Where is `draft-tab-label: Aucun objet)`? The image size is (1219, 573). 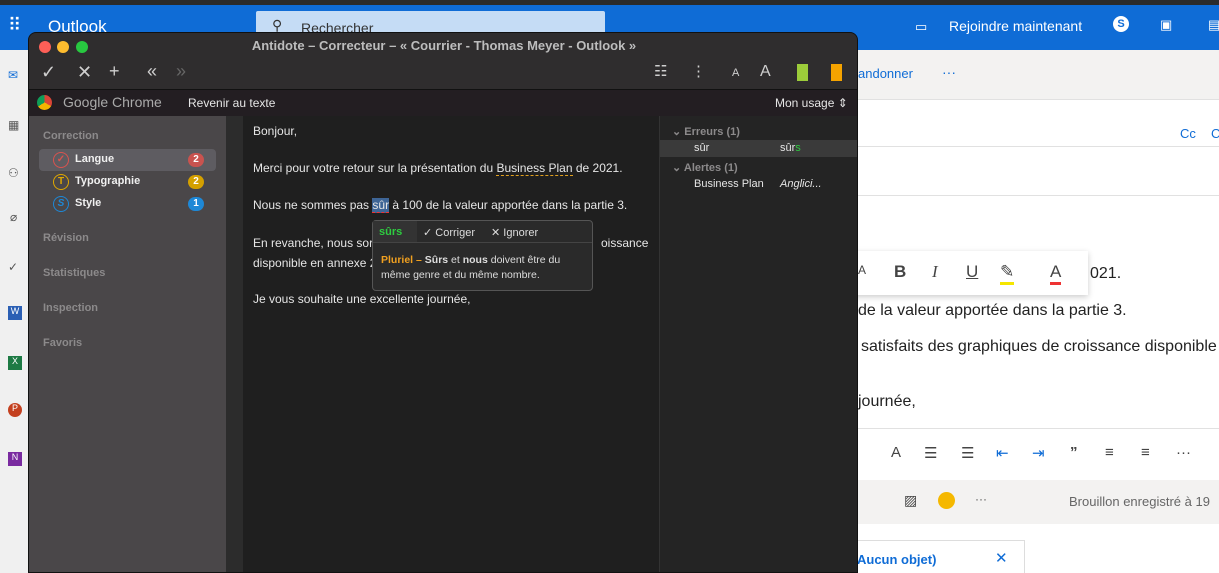
draft-tab-label: Aucun objet) is located at coordinates (897, 559).